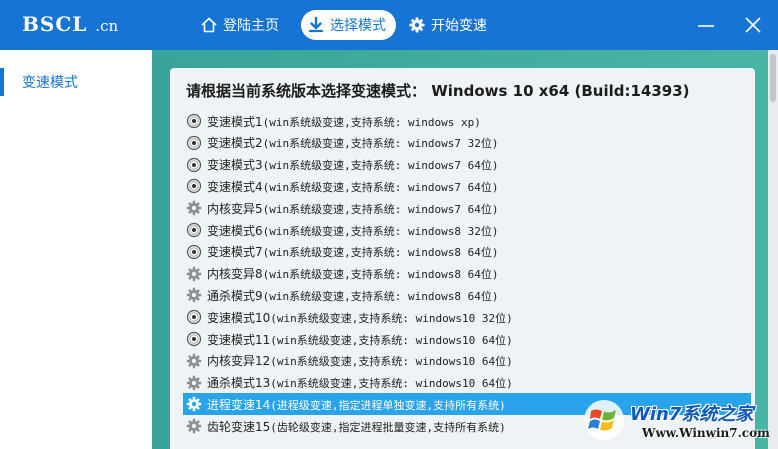 This screenshot has width=778, height=449. I want to click on mode-option-text: 通杀模式13(win系统级变速,支持系统: windows10 64位), so click(360, 382).